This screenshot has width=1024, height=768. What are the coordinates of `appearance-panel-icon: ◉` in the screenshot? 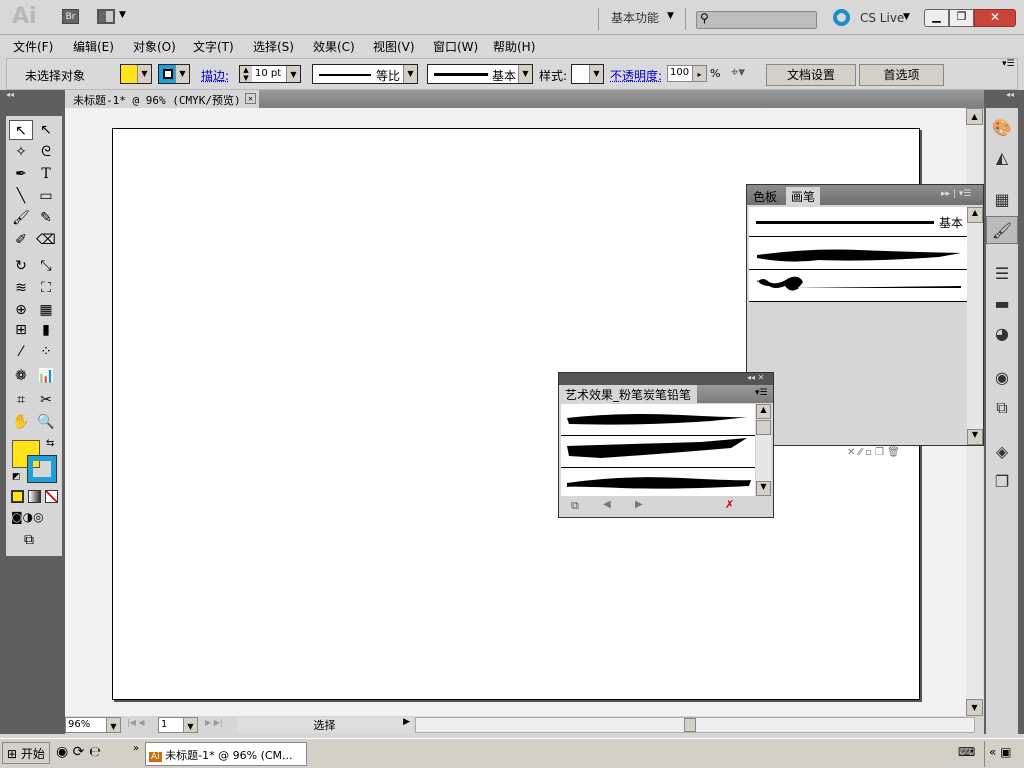 It's located at (1002, 378).